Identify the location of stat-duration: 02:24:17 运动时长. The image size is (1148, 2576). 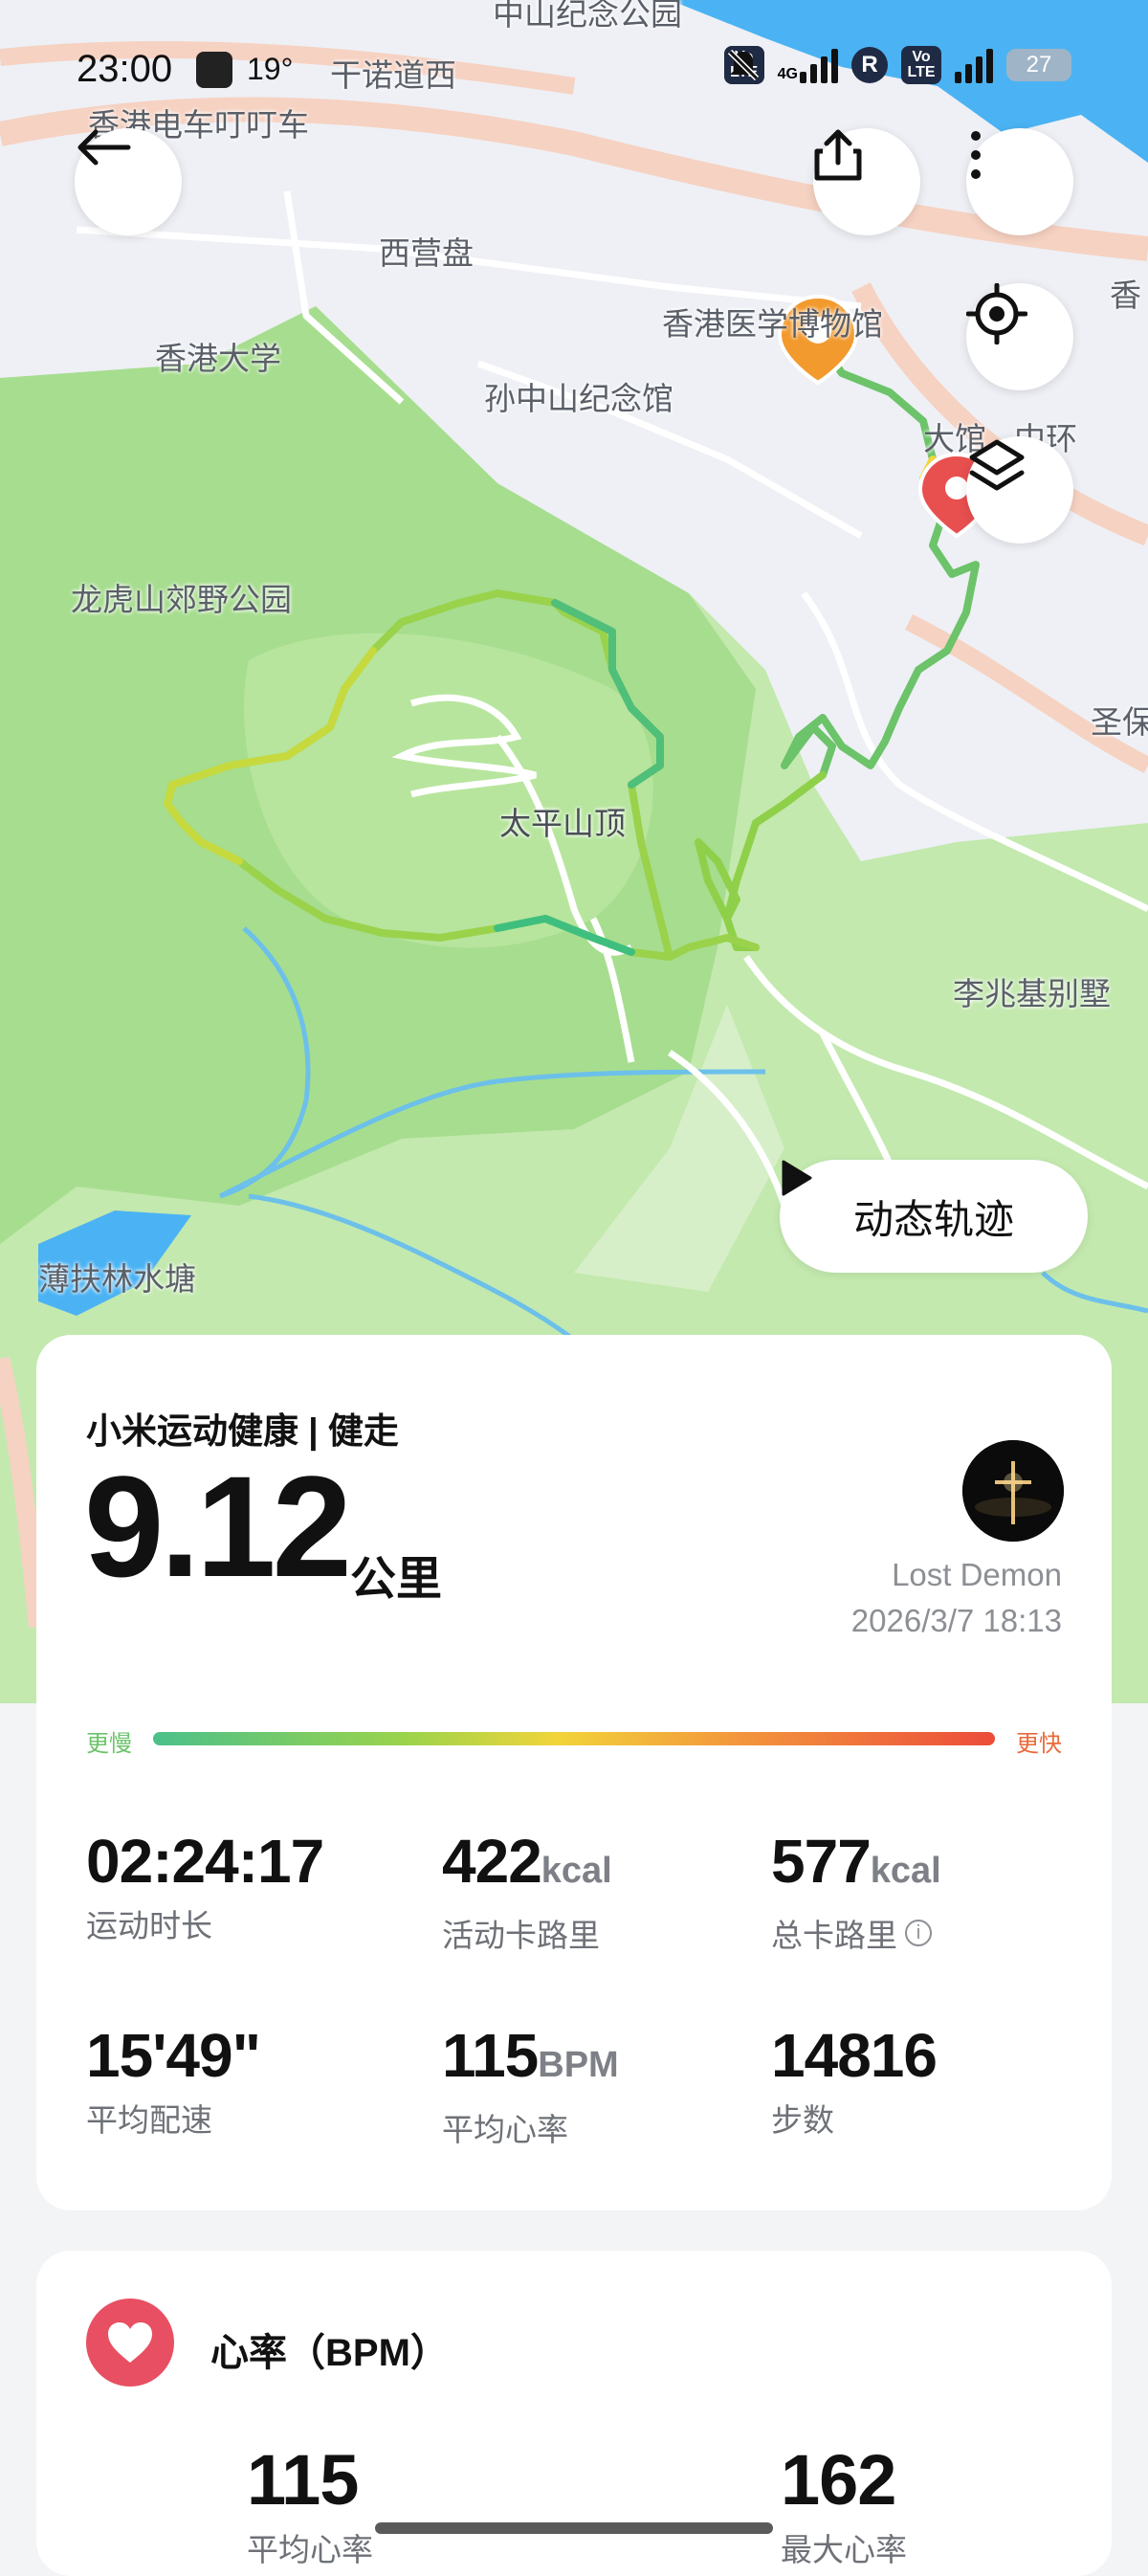
(205, 1886).